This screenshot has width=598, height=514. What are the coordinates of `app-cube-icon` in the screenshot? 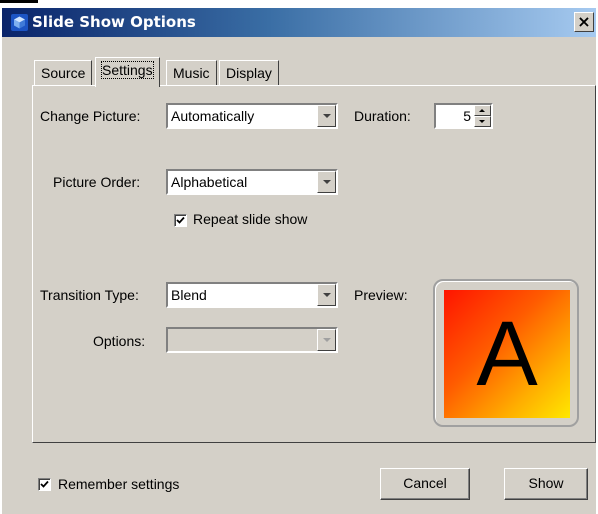 It's located at (19, 22).